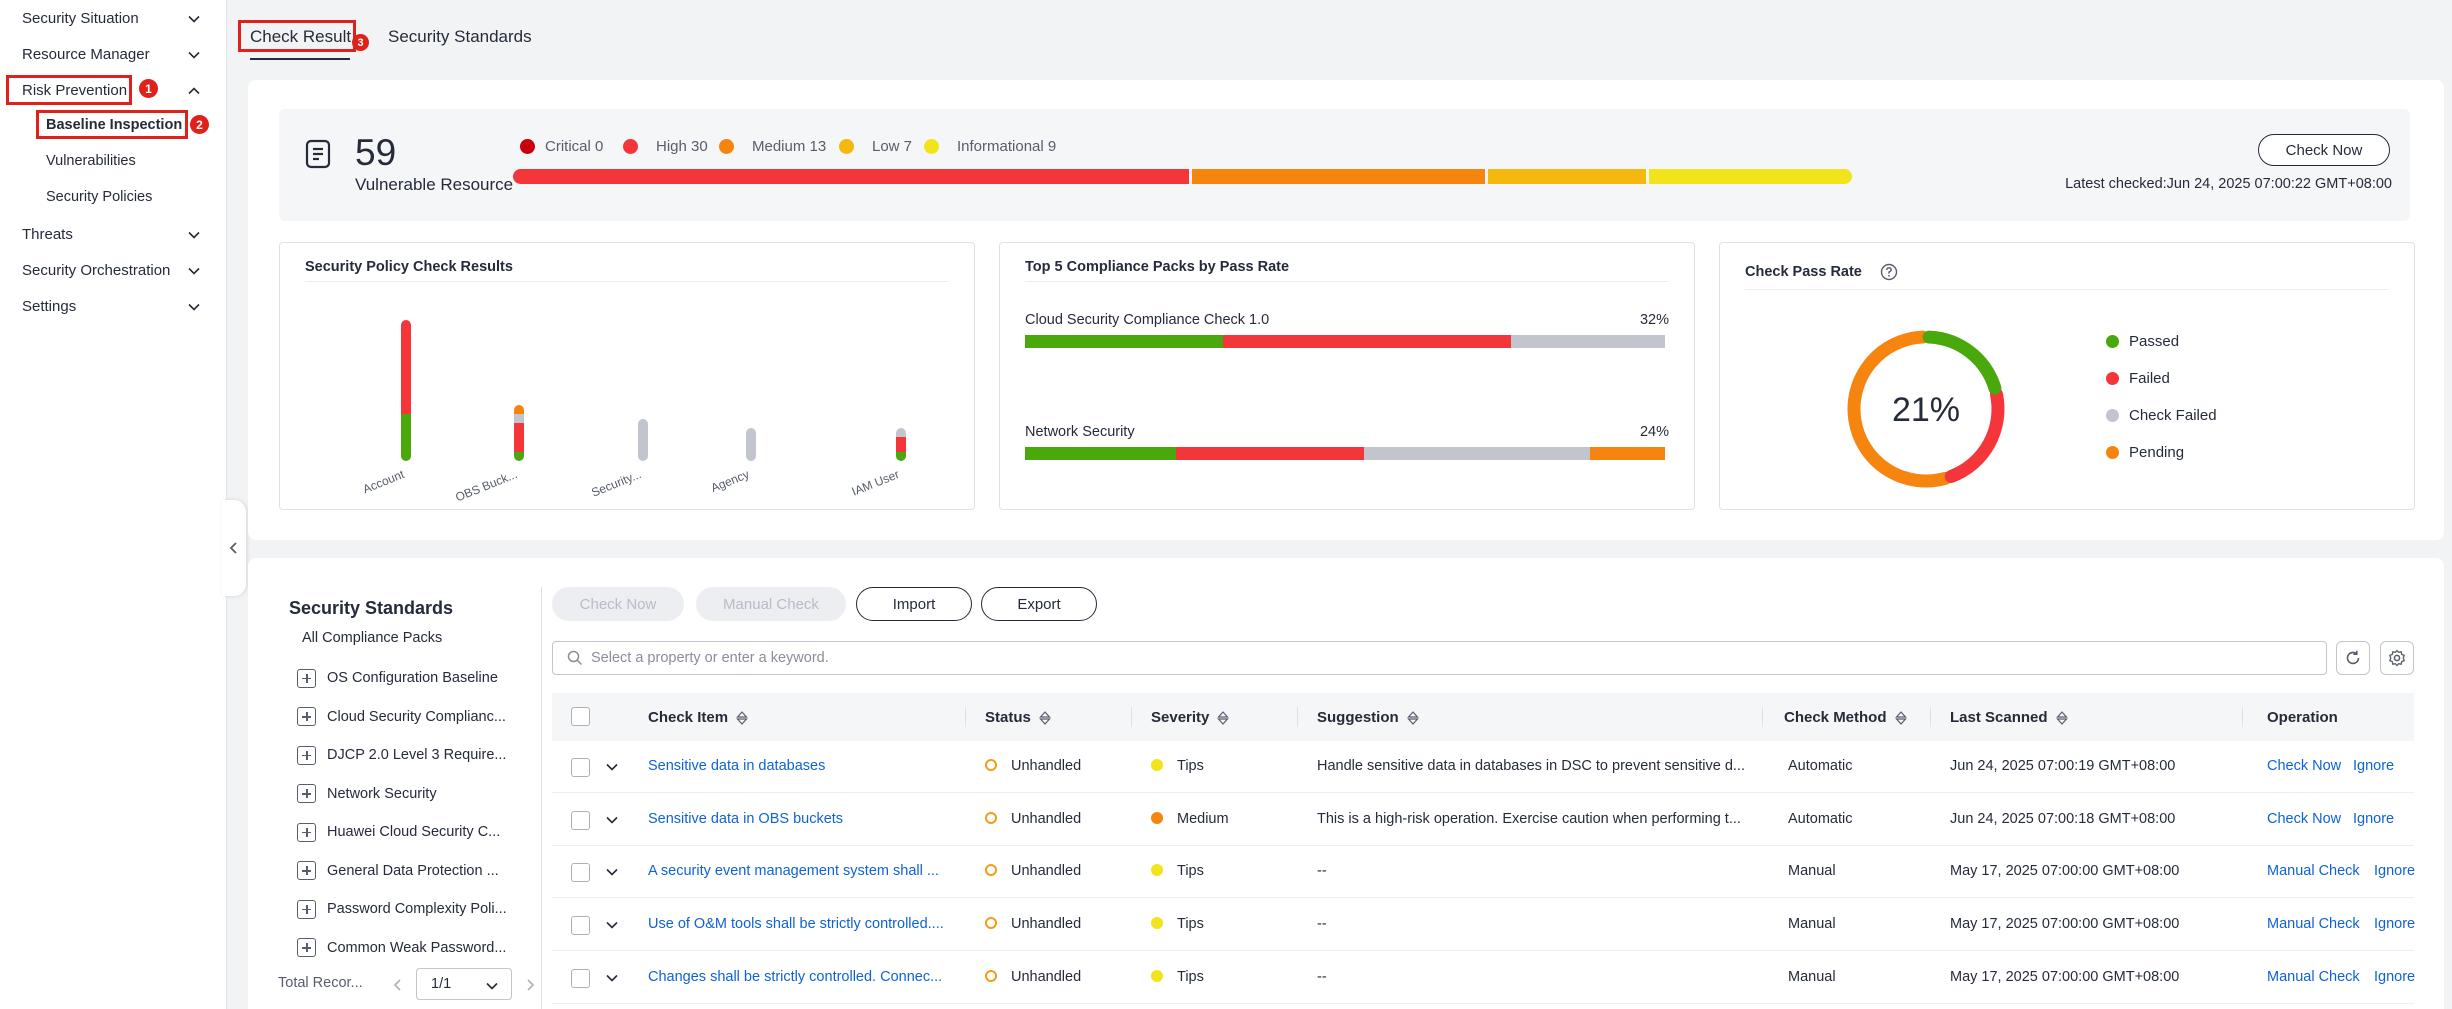 This screenshot has width=2452, height=1009. What do you see at coordinates (460, 37) in the screenshot?
I see `tab-security-standards: Security Standards` at bounding box center [460, 37].